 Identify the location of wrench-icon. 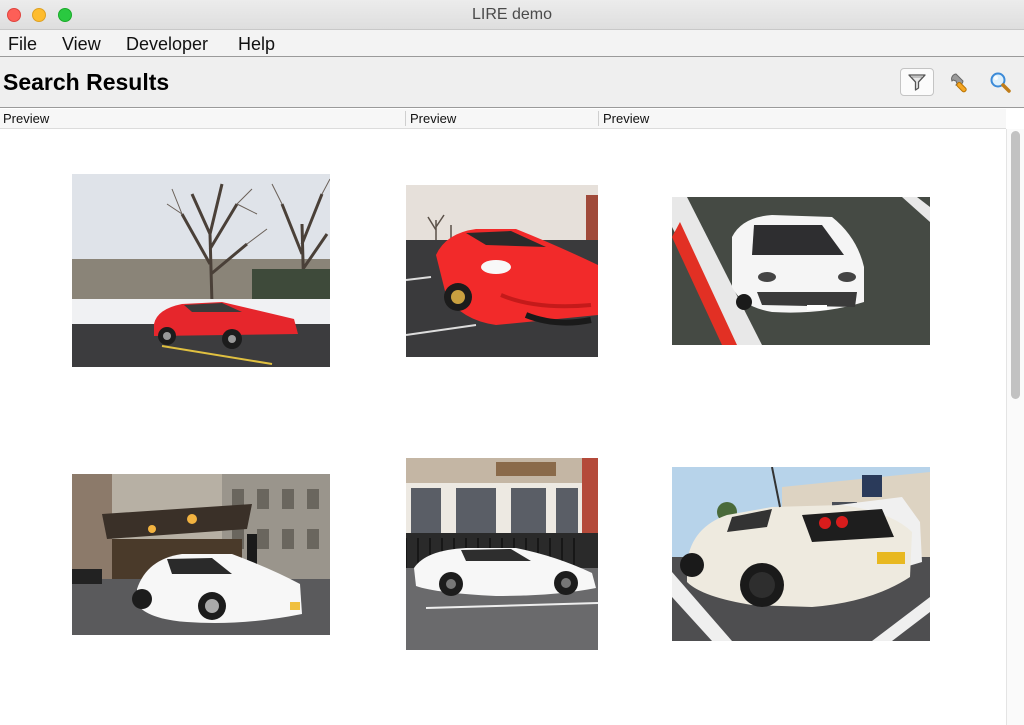
(959, 83).